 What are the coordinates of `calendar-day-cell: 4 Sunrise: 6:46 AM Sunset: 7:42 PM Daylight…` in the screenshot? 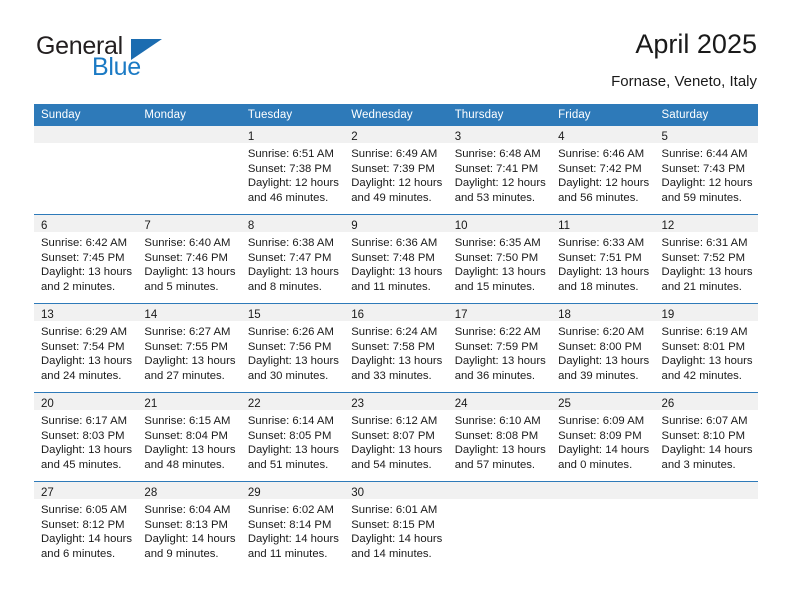 It's located at (603, 170).